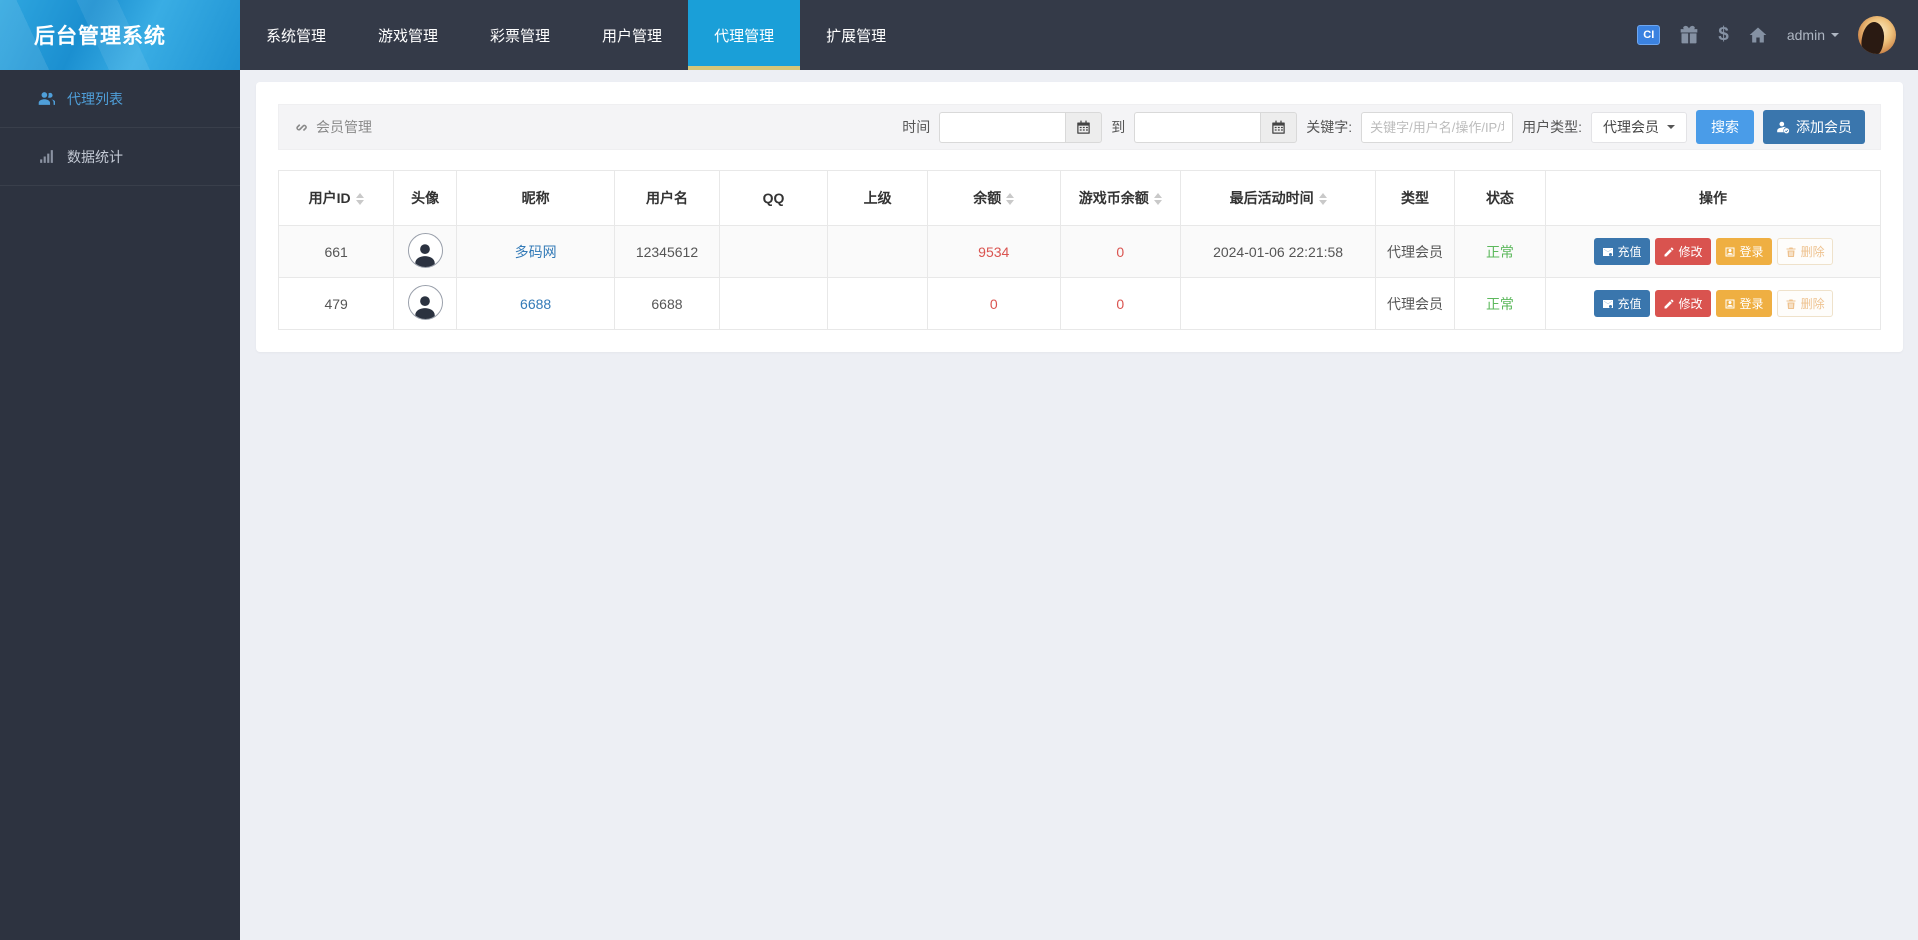 This screenshot has width=1918, height=940. I want to click on date-from-group, so click(1021, 127).